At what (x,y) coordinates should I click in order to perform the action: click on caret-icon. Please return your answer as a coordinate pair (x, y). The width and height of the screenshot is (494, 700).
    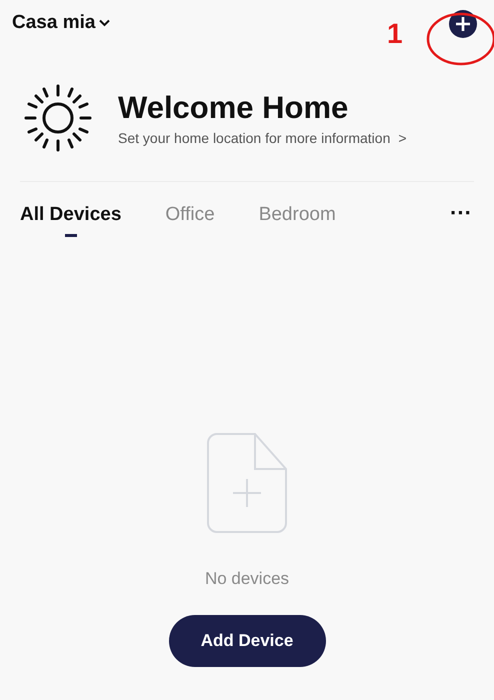
    Looking at the image, I should click on (104, 23).